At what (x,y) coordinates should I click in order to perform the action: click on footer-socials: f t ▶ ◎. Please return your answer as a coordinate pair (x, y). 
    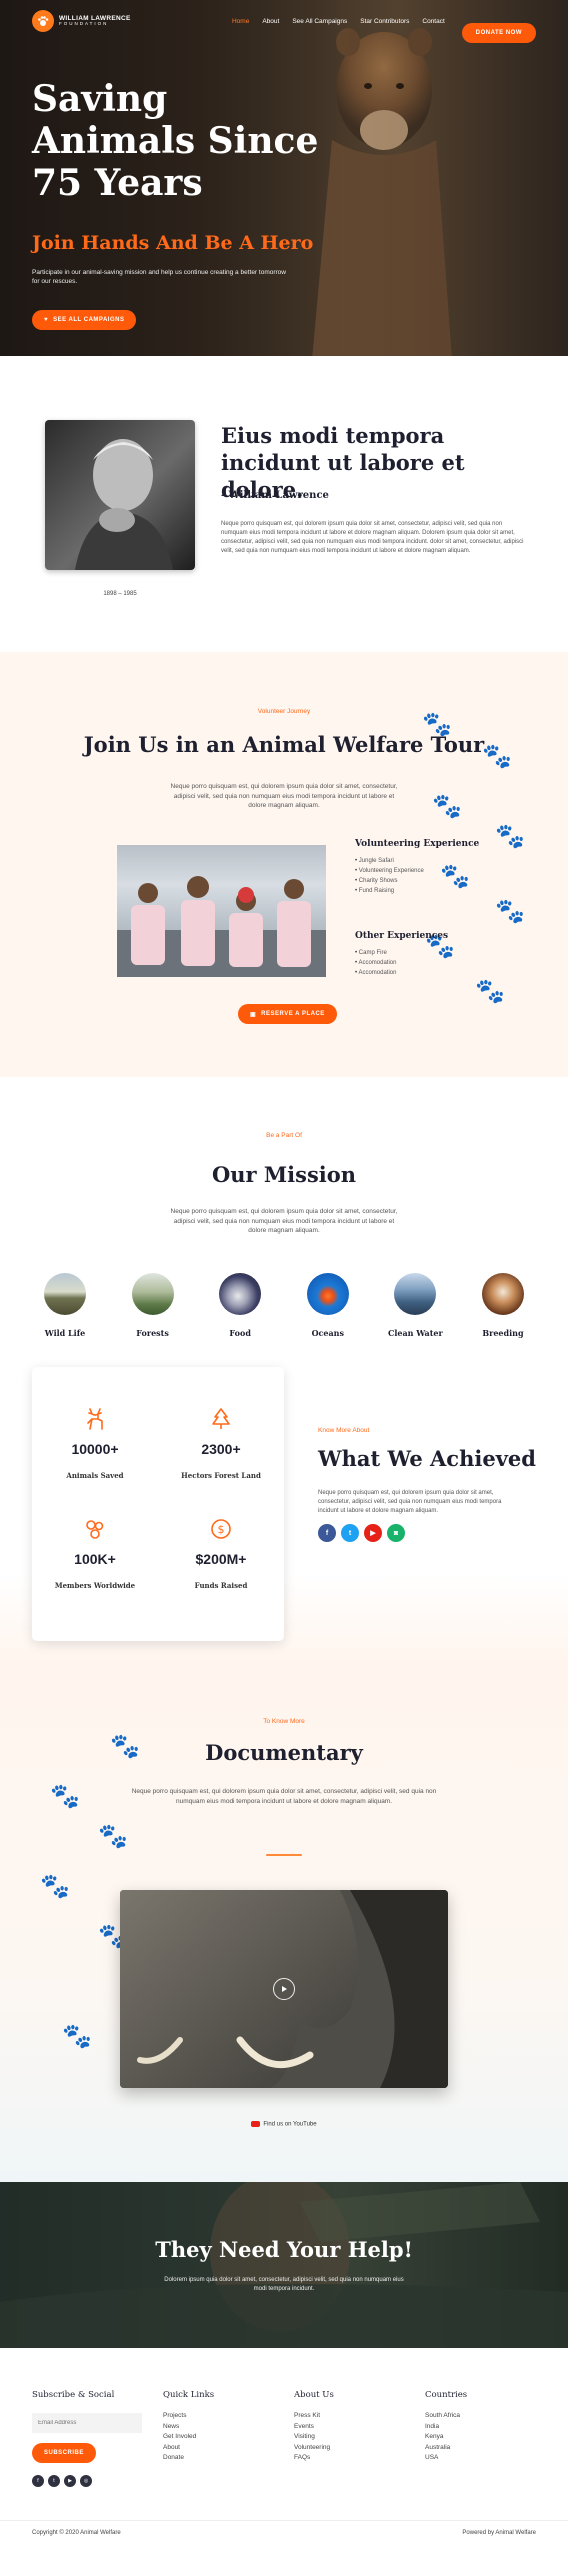
    Looking at the image, I should click on (87, 2481).